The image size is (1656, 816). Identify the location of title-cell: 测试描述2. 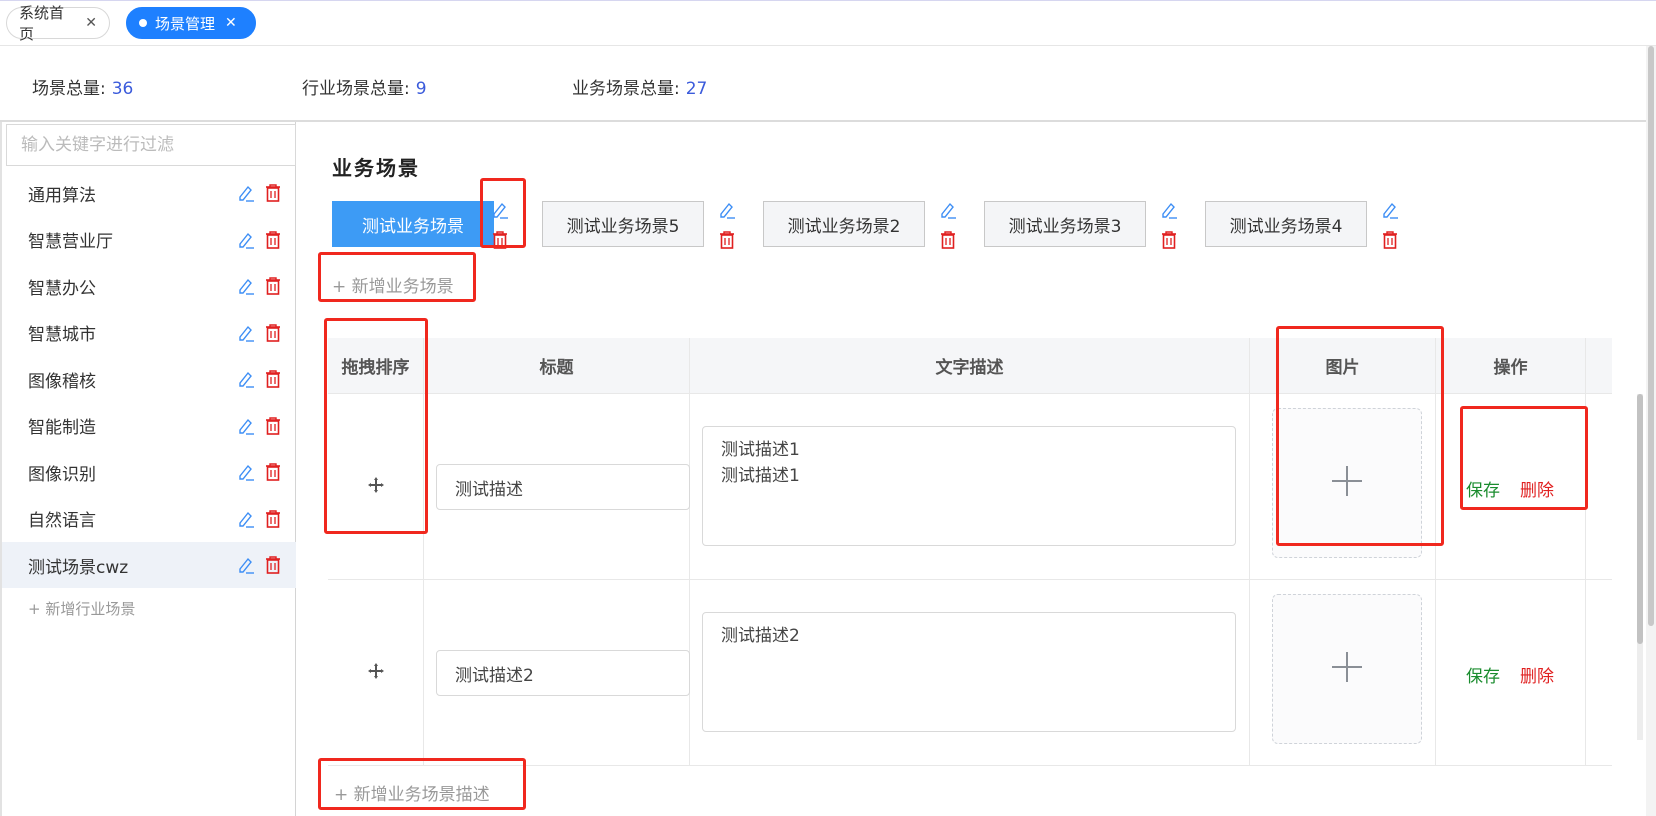
(557, 673).